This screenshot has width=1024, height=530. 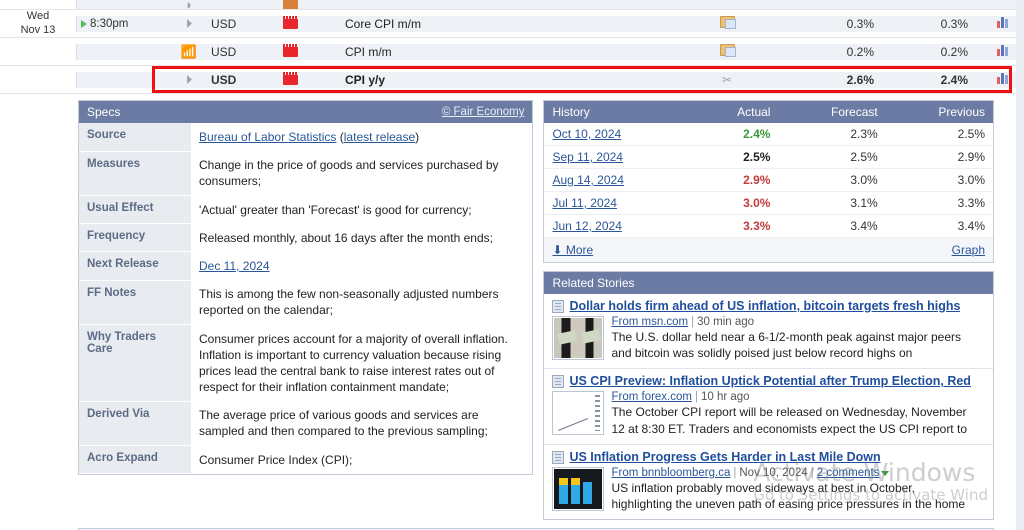 I want to click on impact-icon, so click(x=310, y=51).